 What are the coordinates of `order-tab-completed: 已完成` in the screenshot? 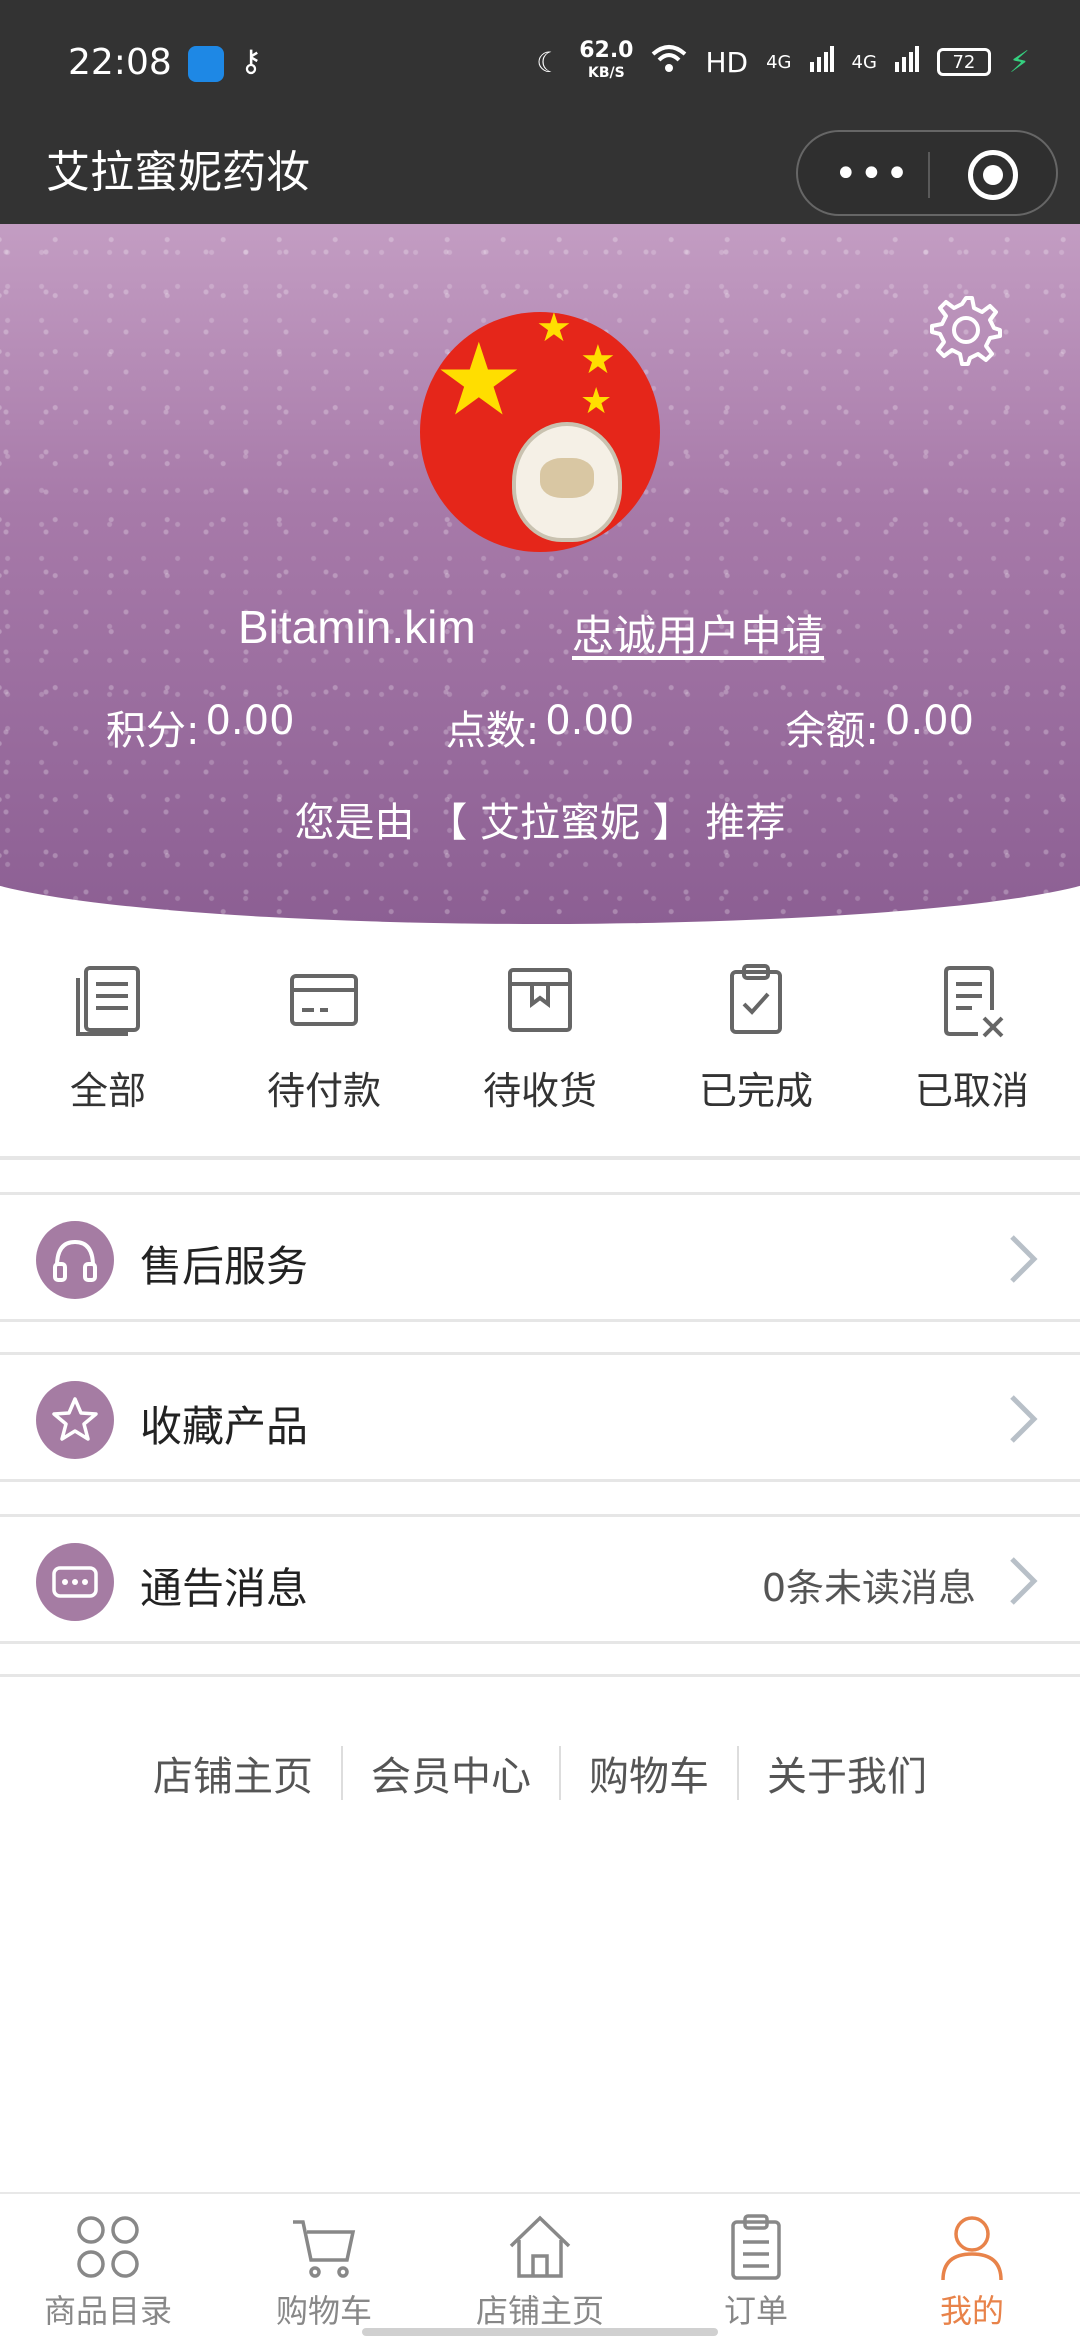 It's located at (756, 1060).